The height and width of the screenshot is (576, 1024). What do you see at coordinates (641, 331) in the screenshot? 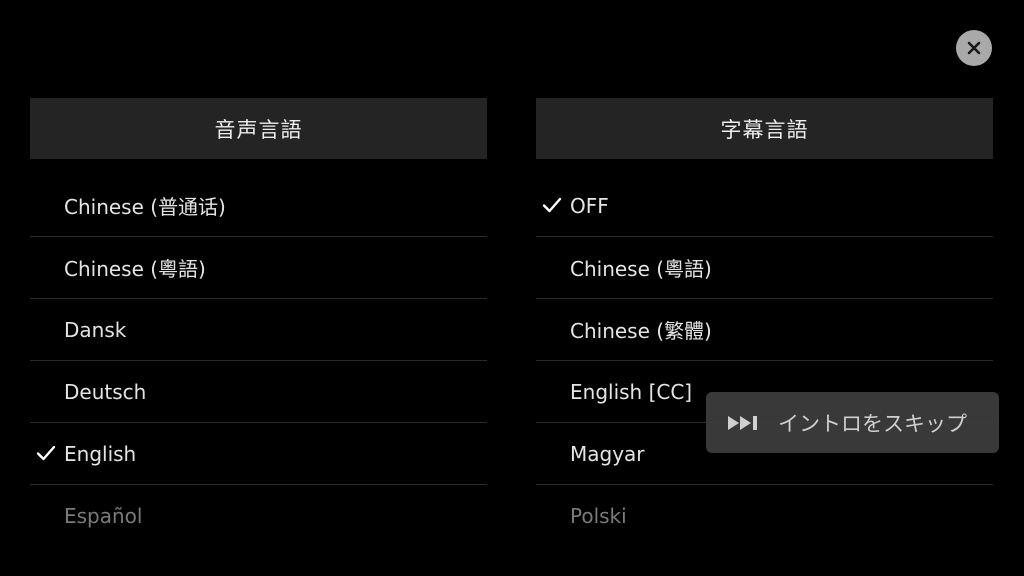
I see `option-label: Chinese (繁體)` at bounding box center [641, 331].